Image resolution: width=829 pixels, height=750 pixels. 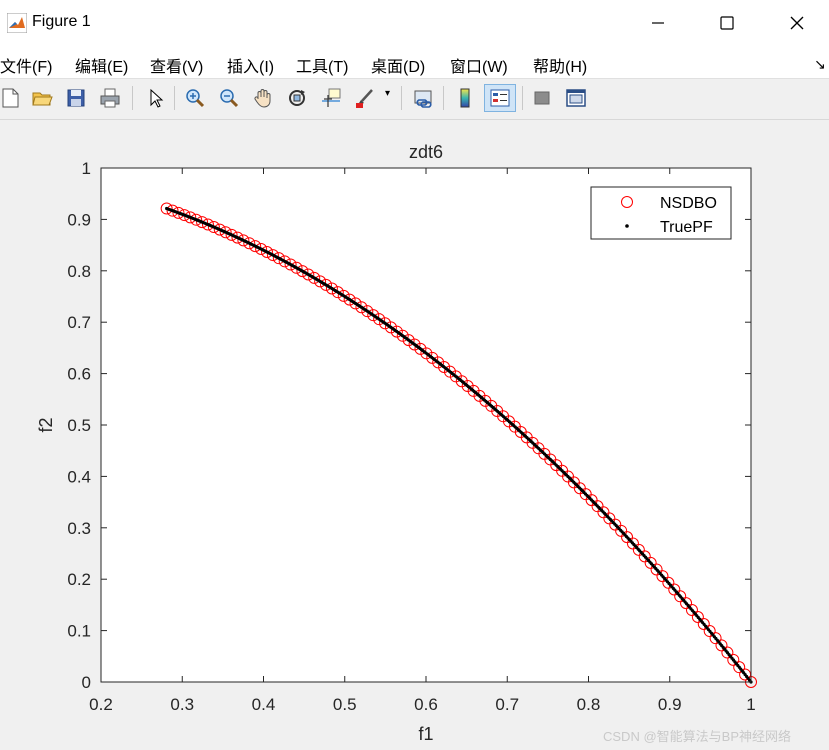 I want to click on menu-edit: 编辑(E), so click(x=101, y=65).